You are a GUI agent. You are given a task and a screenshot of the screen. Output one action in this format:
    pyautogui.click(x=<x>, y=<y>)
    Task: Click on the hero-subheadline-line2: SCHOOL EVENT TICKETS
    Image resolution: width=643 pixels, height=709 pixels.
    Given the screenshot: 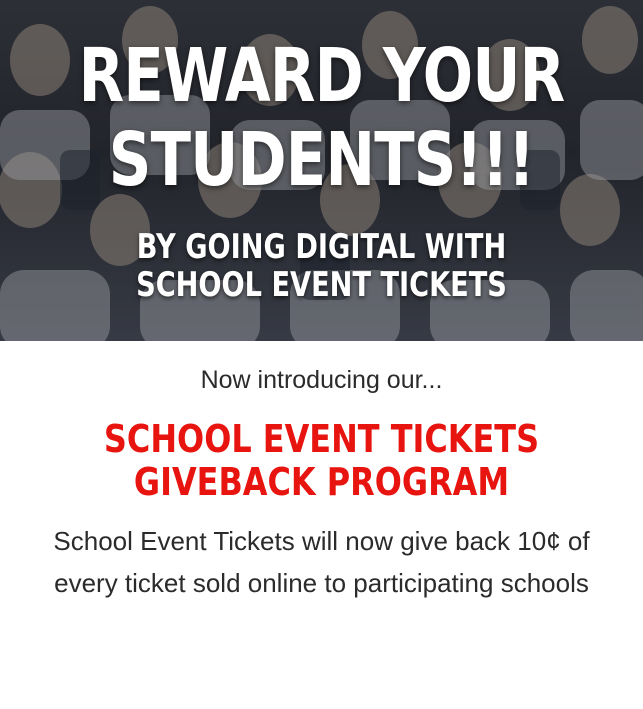 What is the action you would take?
    pyautogui.click(x=321, y=285)
    